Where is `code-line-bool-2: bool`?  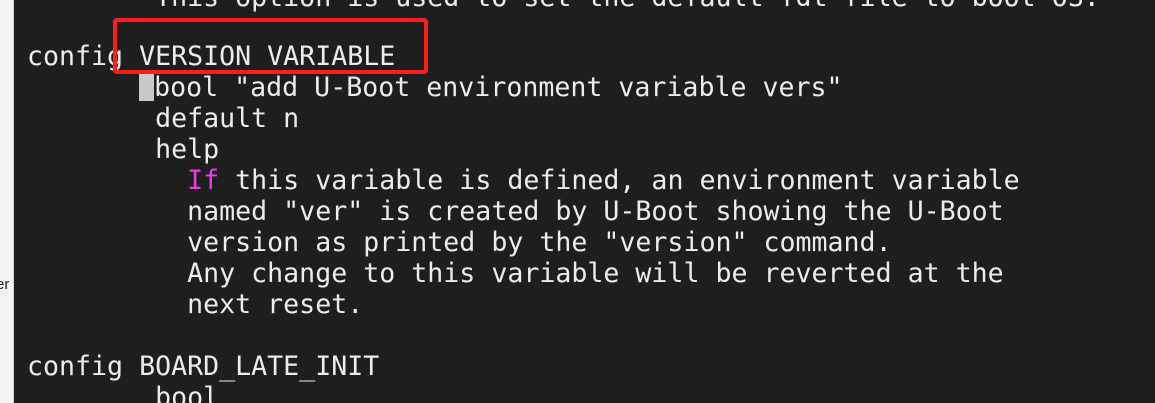 code-line-bool-2: bool is located at coordinates (123, 392).